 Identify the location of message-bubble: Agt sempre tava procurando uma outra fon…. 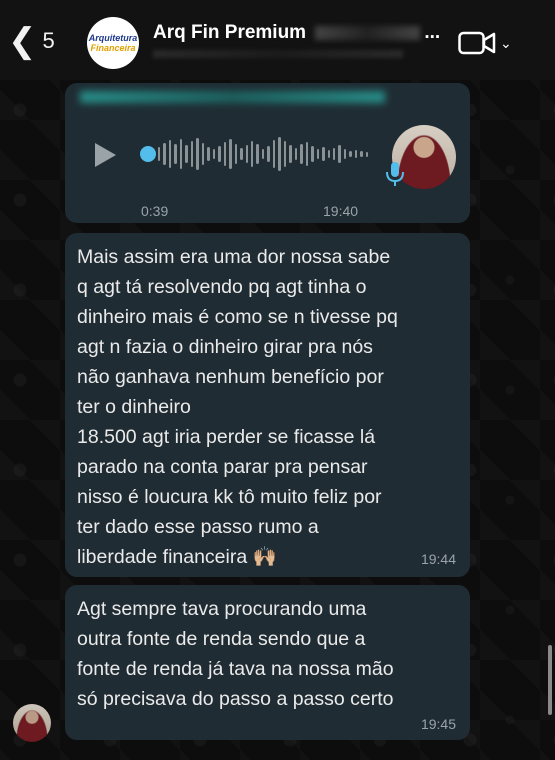
(267, 662).